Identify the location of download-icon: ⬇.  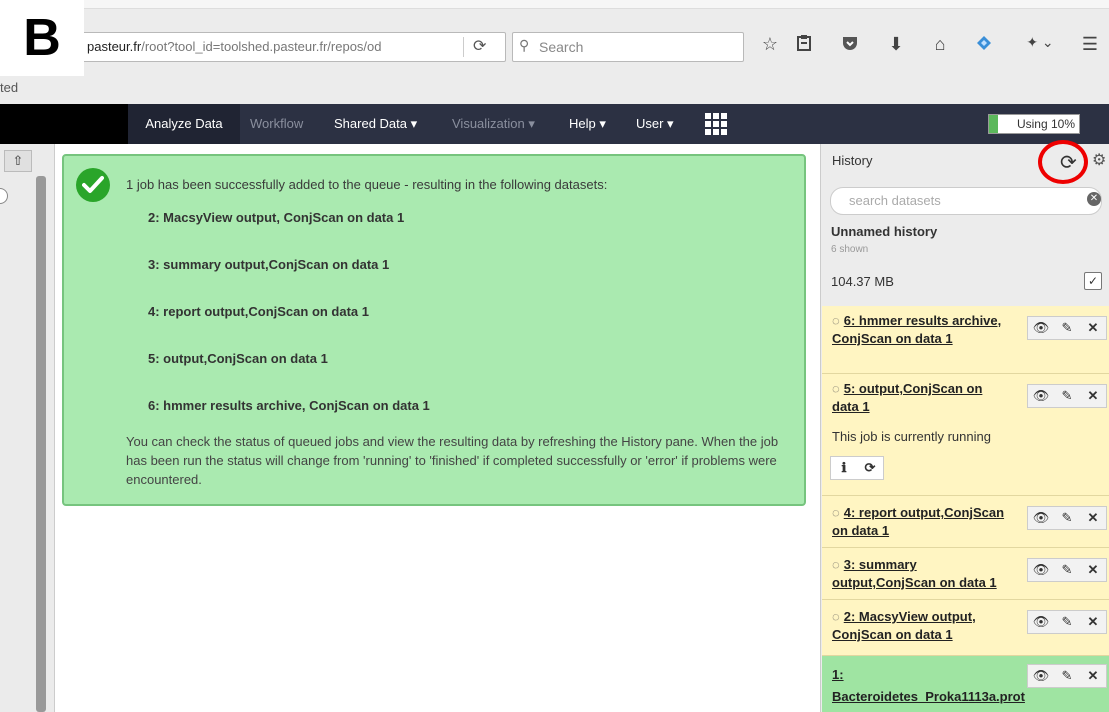
(896, 44).